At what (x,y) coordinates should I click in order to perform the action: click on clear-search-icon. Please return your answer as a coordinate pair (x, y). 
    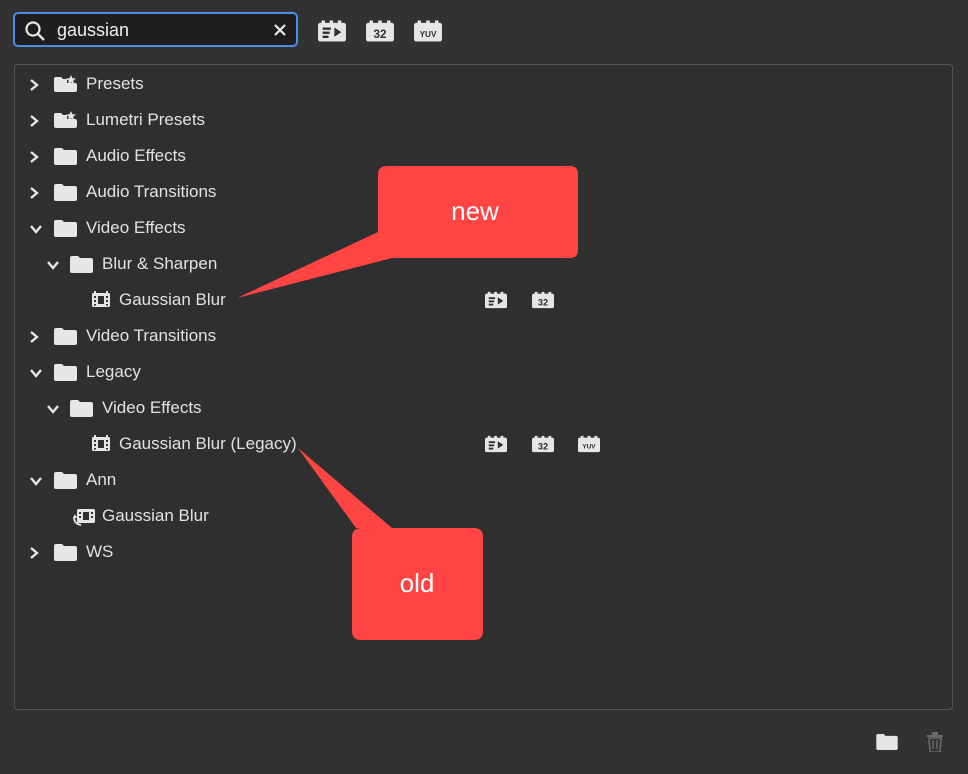
    Looking at the image, I should click on (280, 30).